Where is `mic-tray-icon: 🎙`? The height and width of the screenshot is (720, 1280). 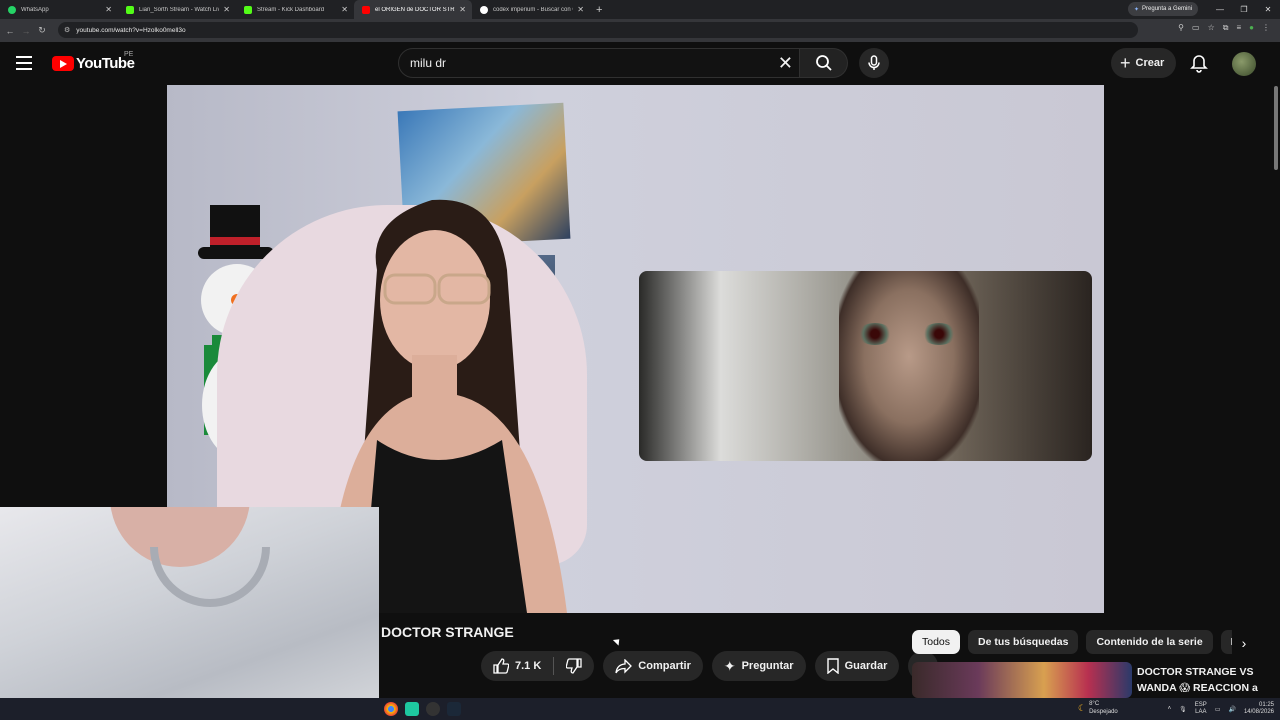 mic-tray-icon: 🎙 is located at coordinates (1183, 709).